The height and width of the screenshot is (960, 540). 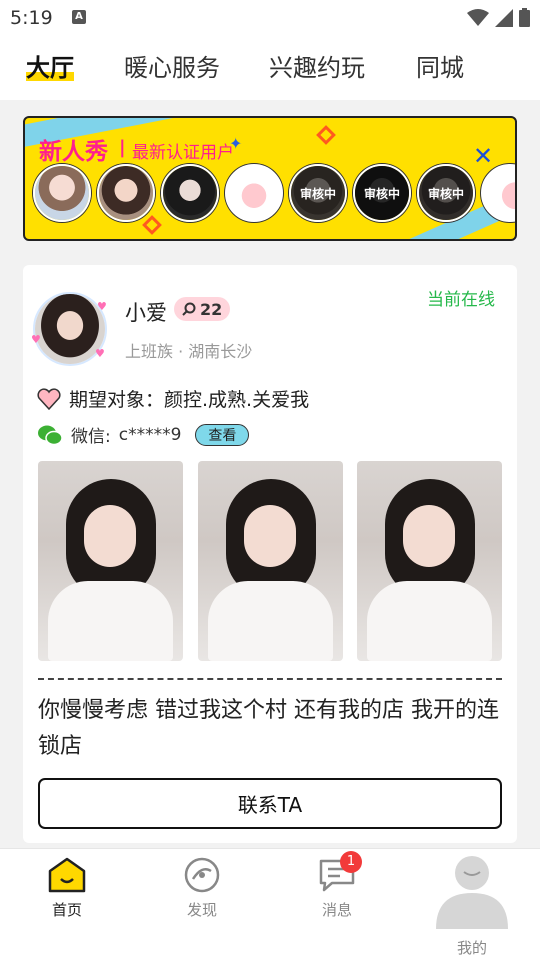 What do you see at coordinates (270, 904) in the screenshot?
I see `bottom-nav: 首页 发现 消息 我的` at bounding box center [270, 904].